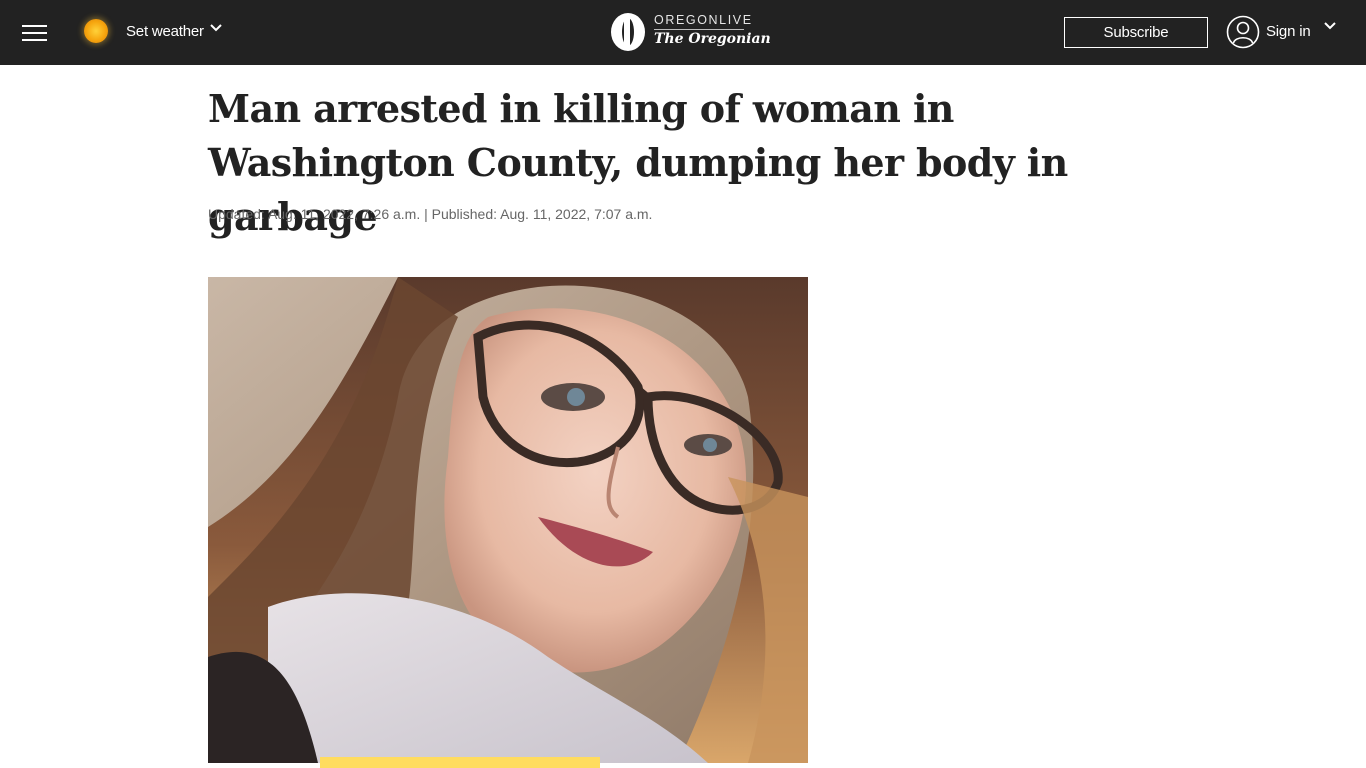  Describe the element at coordinates (165, 31) in the screenshot. I see `set-weather-label: Set weather` at that location.